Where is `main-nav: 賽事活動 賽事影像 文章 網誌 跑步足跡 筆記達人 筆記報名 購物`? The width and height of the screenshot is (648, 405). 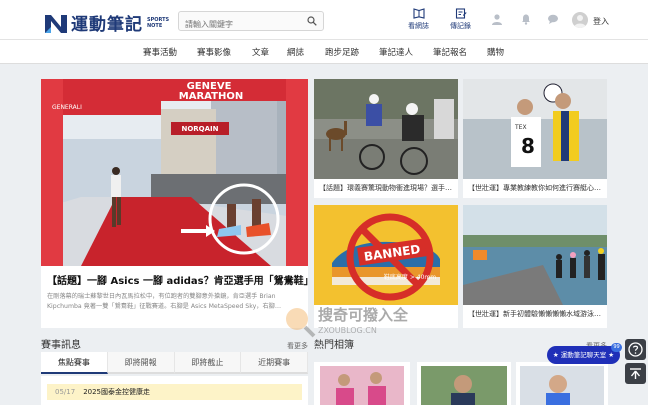 main-nav: 賽事活動 賽事影像 文章 網誌 跑步足跡 筆記達人 筆記報名 購物 is located at coordinates (324, 52).